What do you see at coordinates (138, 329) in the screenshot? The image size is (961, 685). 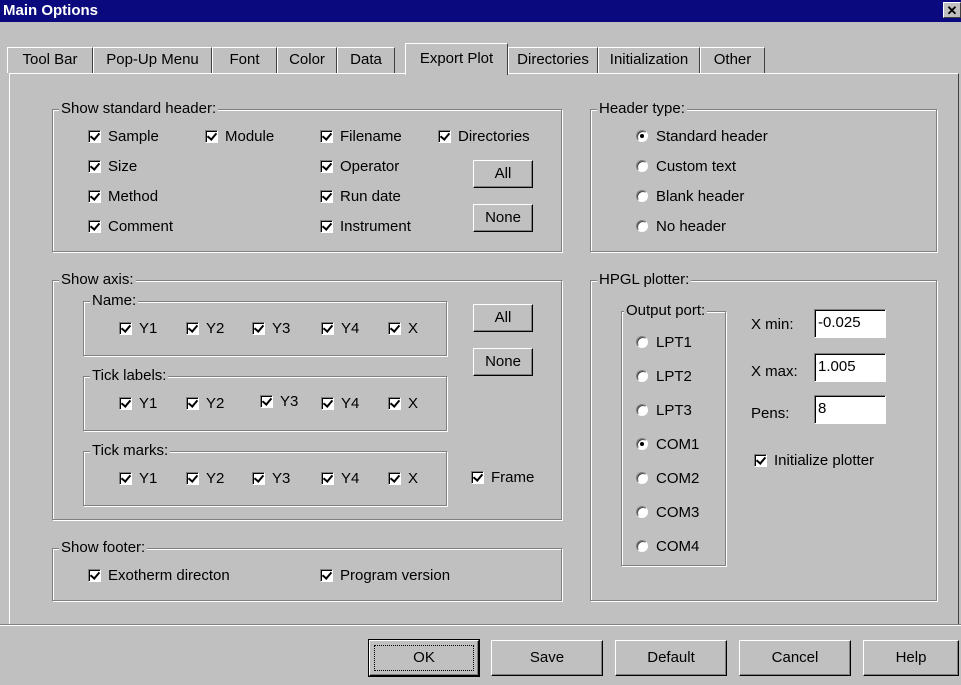 I see `name-y1-checkbox: Y1` at bounding box center [138, 329].